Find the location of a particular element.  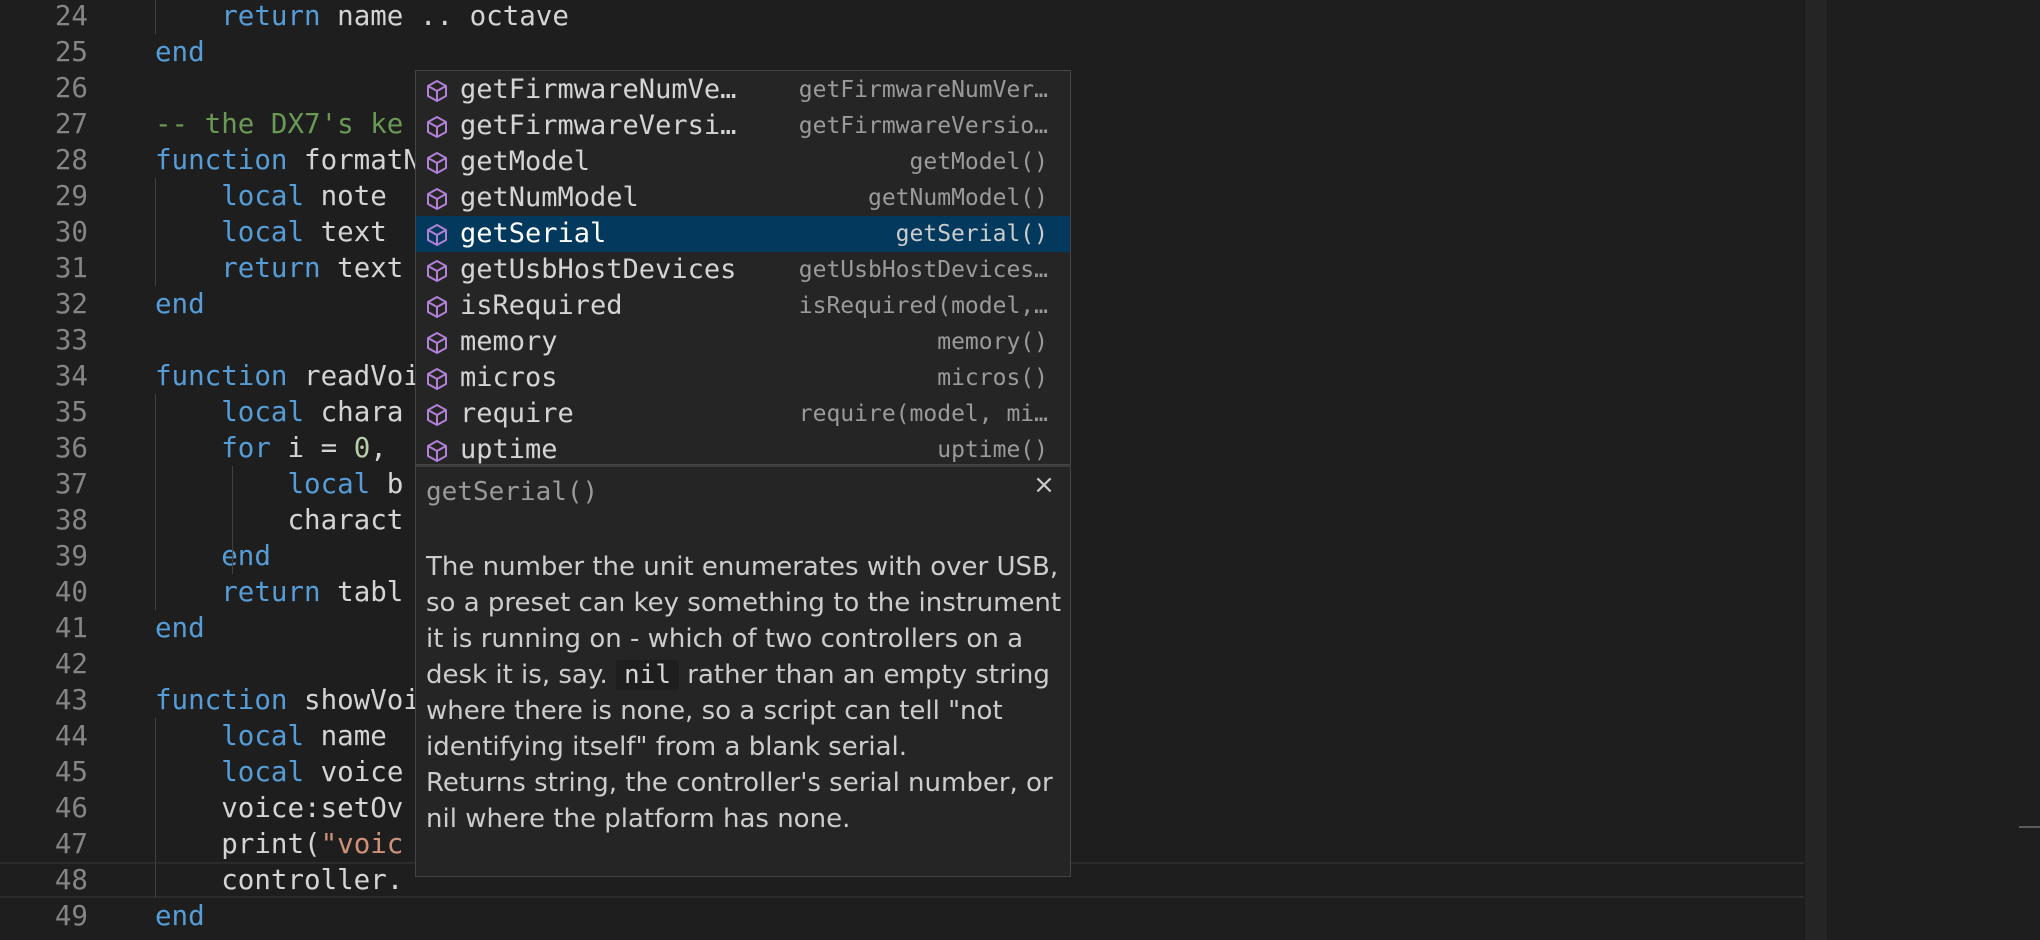

line-number: 31 is located at coordinates (71, 268).